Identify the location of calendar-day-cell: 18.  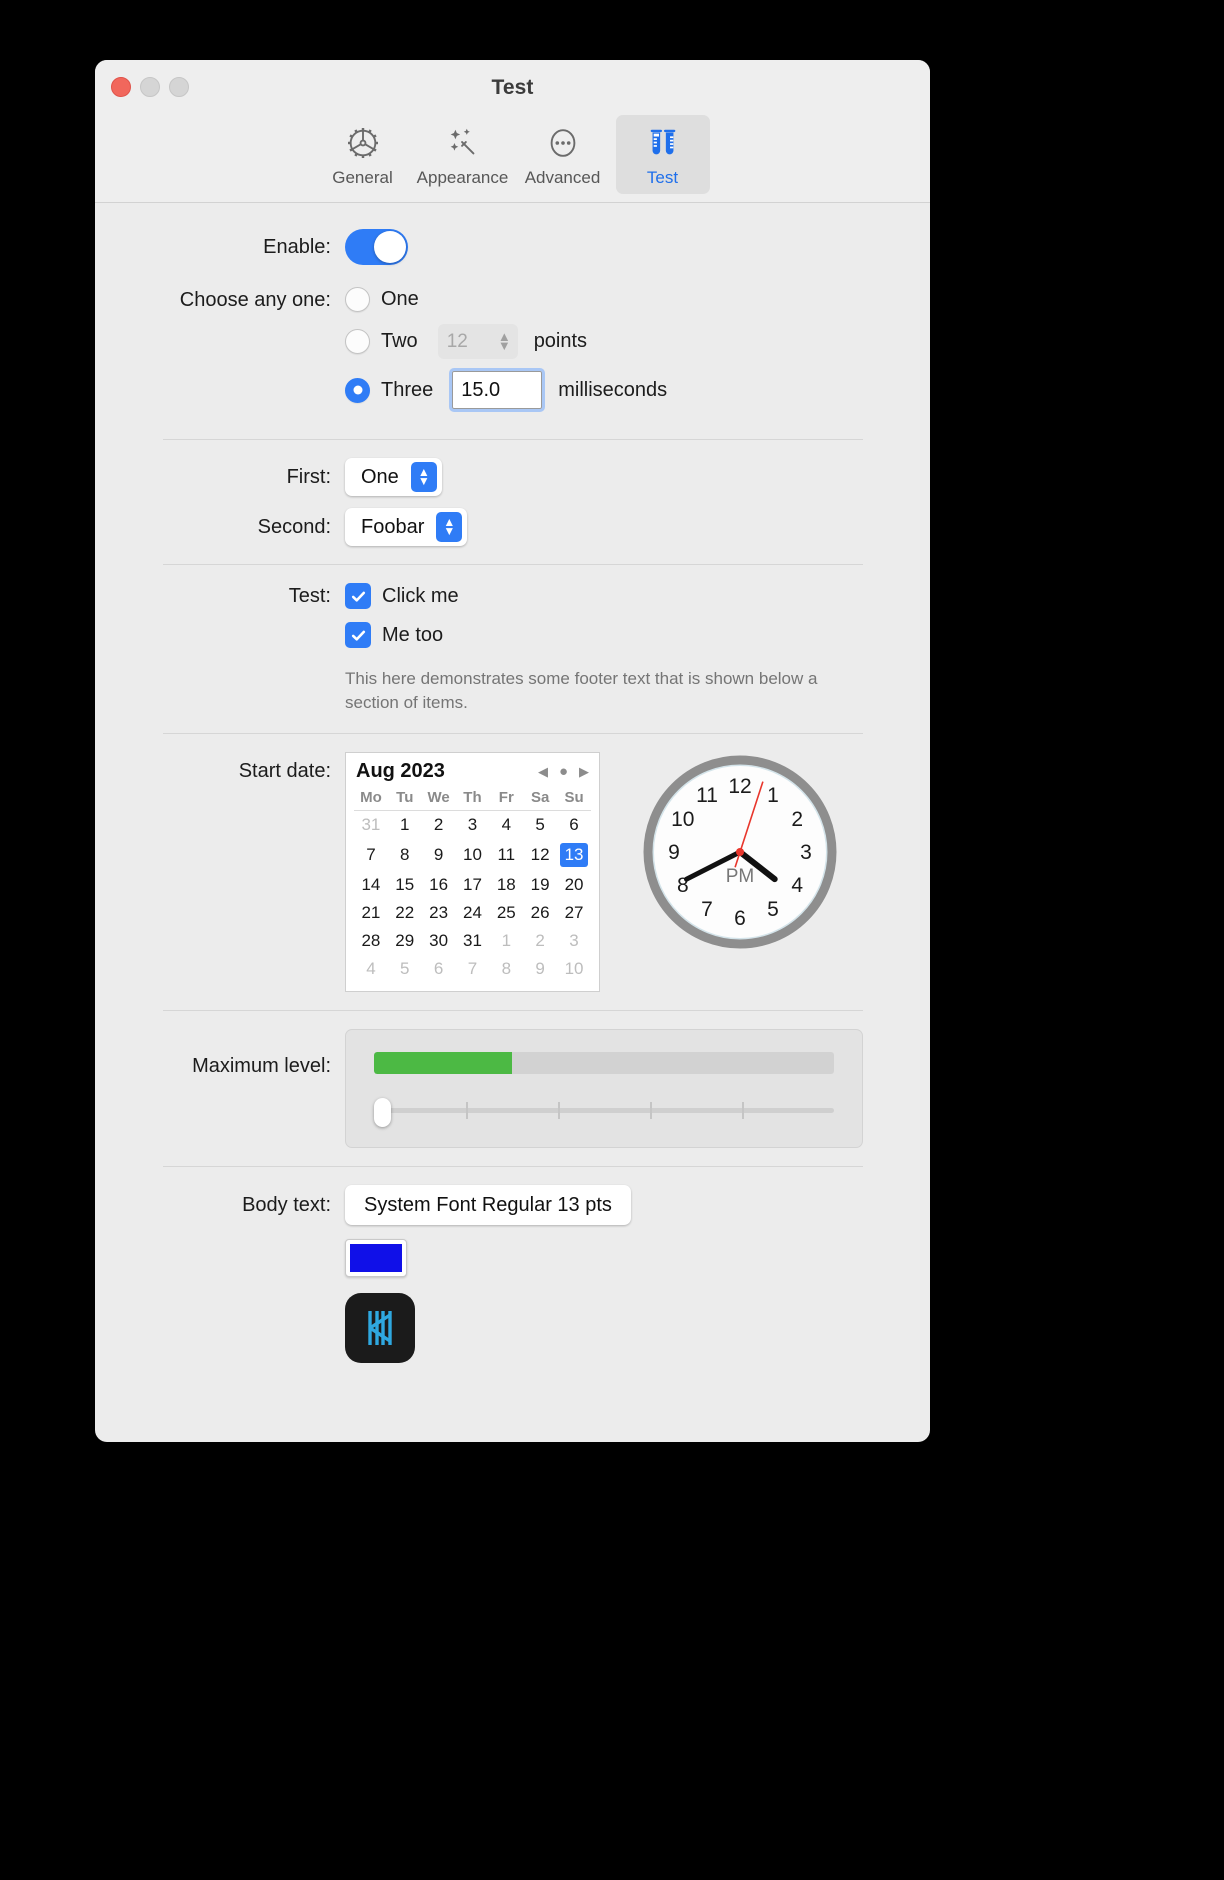
(506, 885).